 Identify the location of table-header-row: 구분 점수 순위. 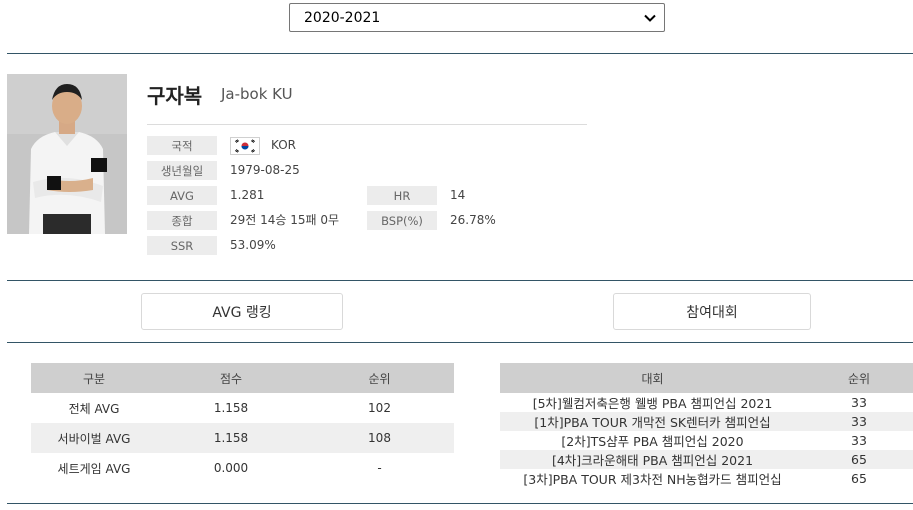
(242, 378).